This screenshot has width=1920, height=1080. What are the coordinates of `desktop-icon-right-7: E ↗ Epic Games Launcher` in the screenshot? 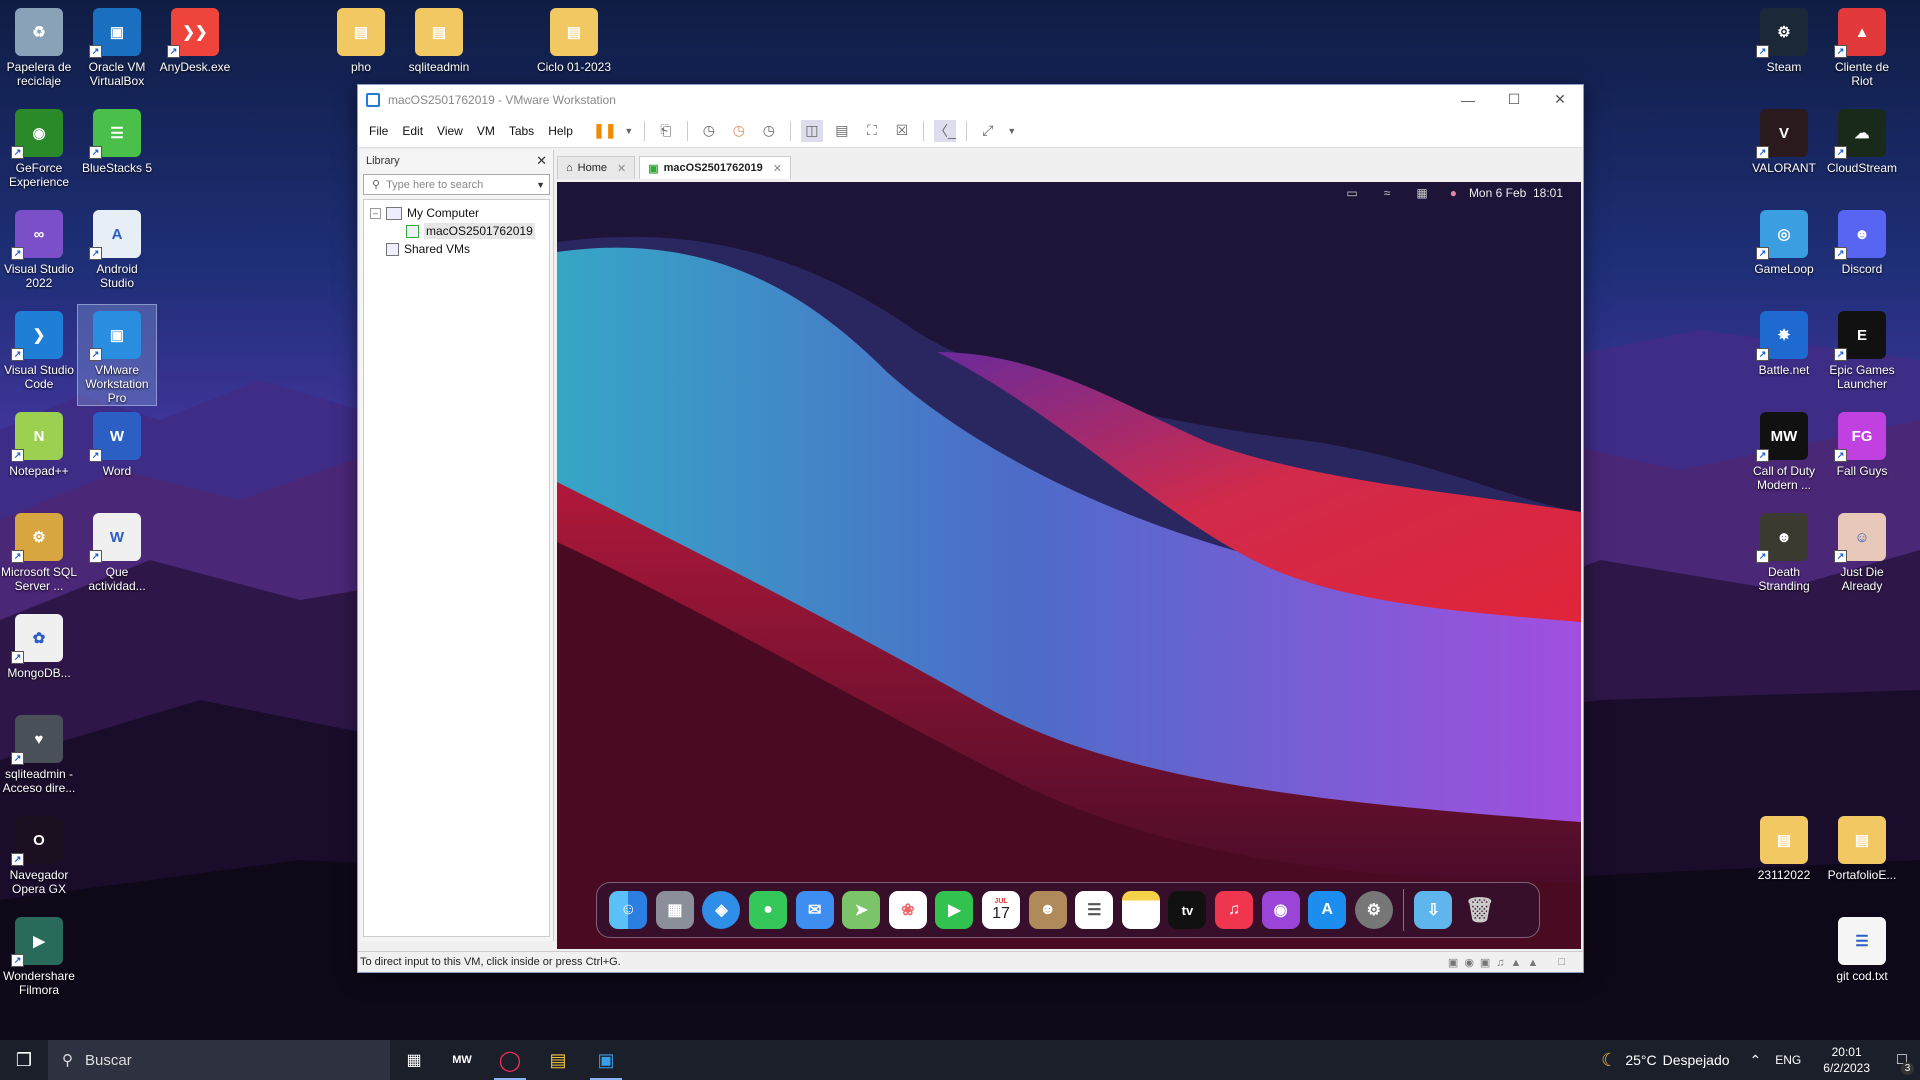 It's located at (1862, 348).